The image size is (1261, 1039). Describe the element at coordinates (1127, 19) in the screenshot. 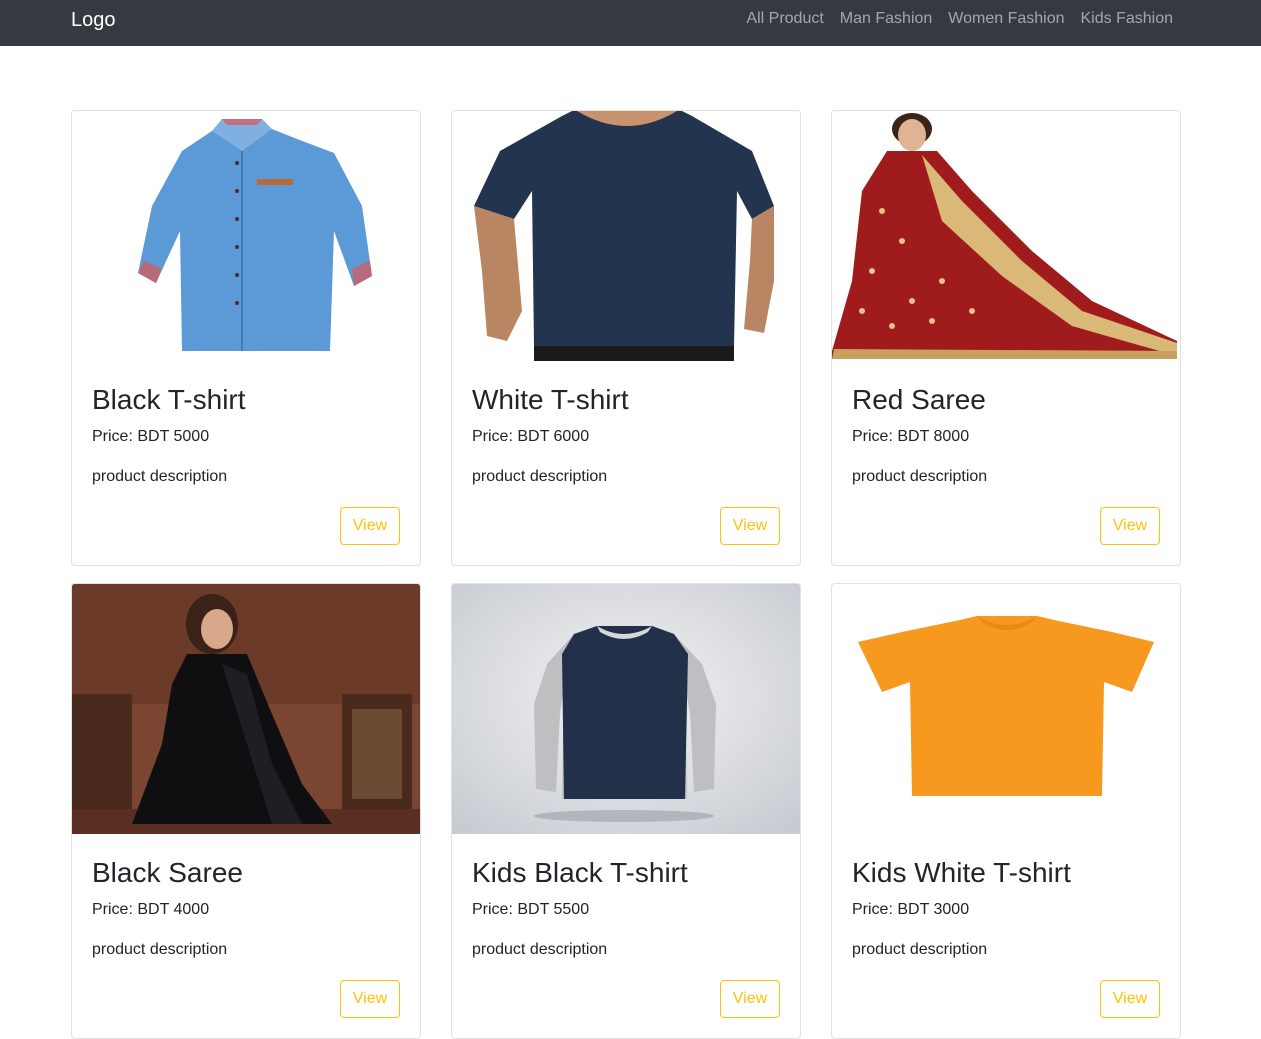

I see `nav-link-kids-fashion: Kids Fashion` at that location.